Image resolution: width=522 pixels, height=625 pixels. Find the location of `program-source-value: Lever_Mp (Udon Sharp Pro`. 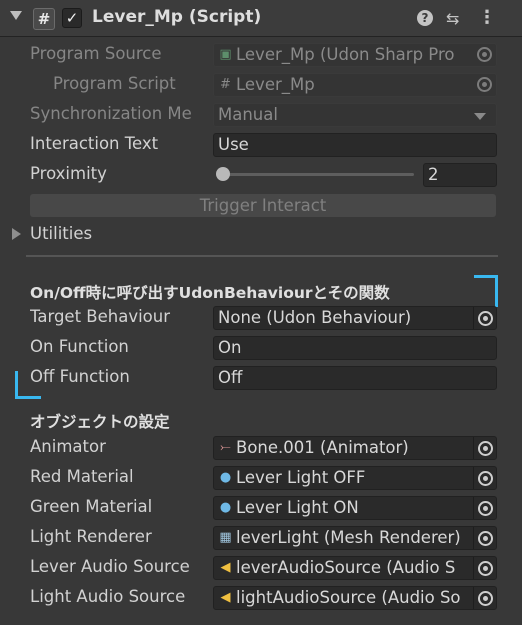

program-source-value: Lever_Mp (Udon Sharp Pro is located at coordinates (345, 54).